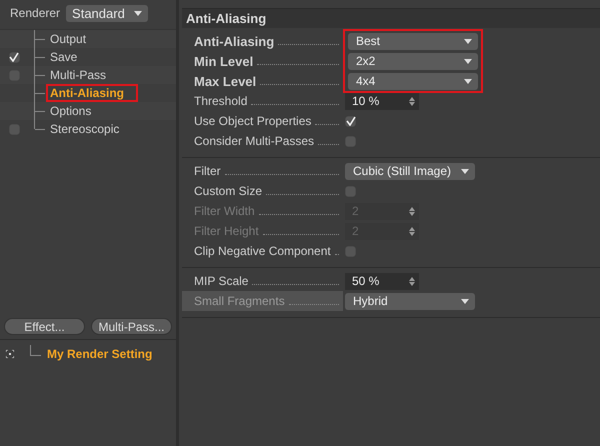 This screenshot has height=446, width=600. I want to click on field-label: Use Object Properties, so click(267, 121).